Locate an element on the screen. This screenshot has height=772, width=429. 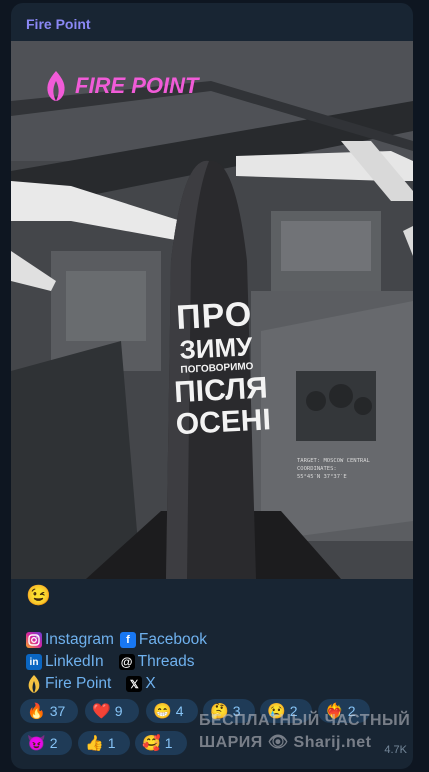
reaction-count: 9 is located at coordinates (118, 711).